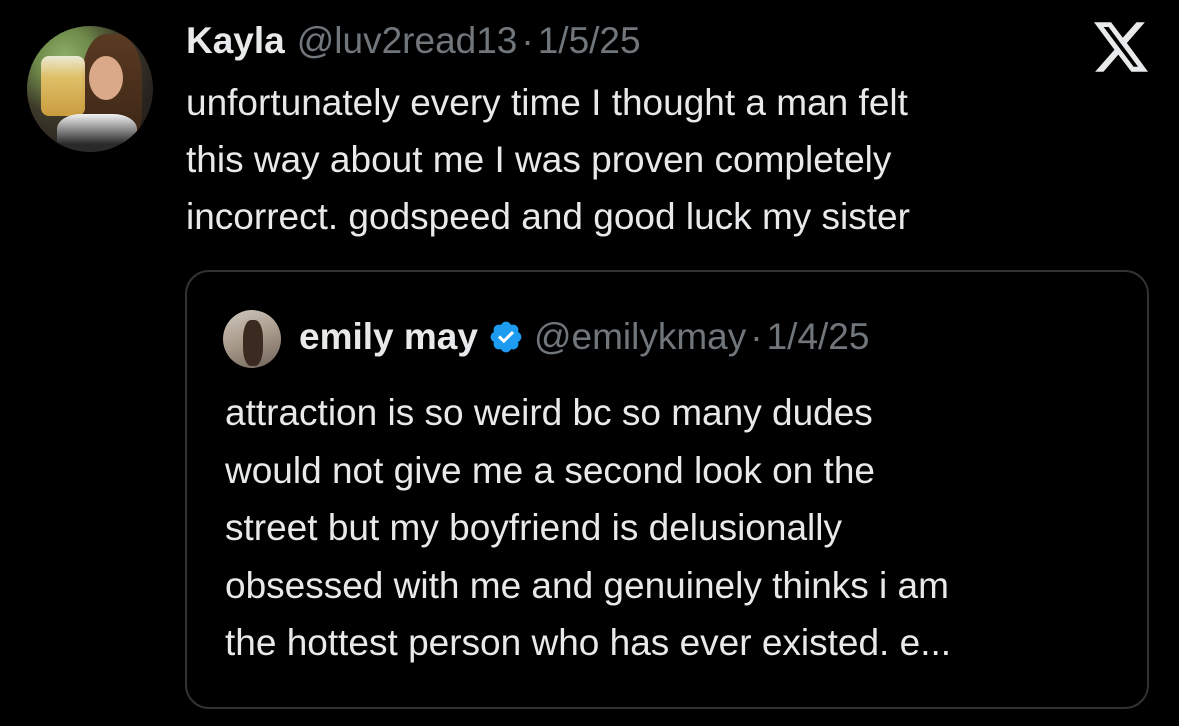 The height and width of the screenshot is (726, 1179). I want to click on quoted-text-line: would not give me a second look on the, so click(550, 470).